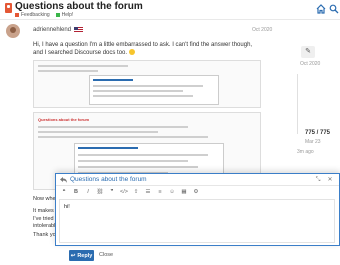 The image size is (340, 265). What do you see at coordinates (160, 192) in the screenshot?
I see `numbered-list-icon: ≡` at bounding box center [160, 192].